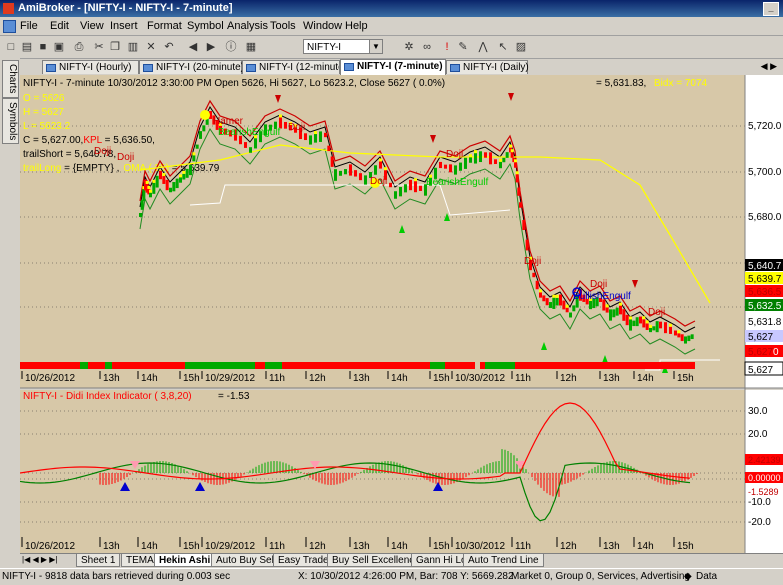  I want to click on open-icon: ▤, so click(27, 47).